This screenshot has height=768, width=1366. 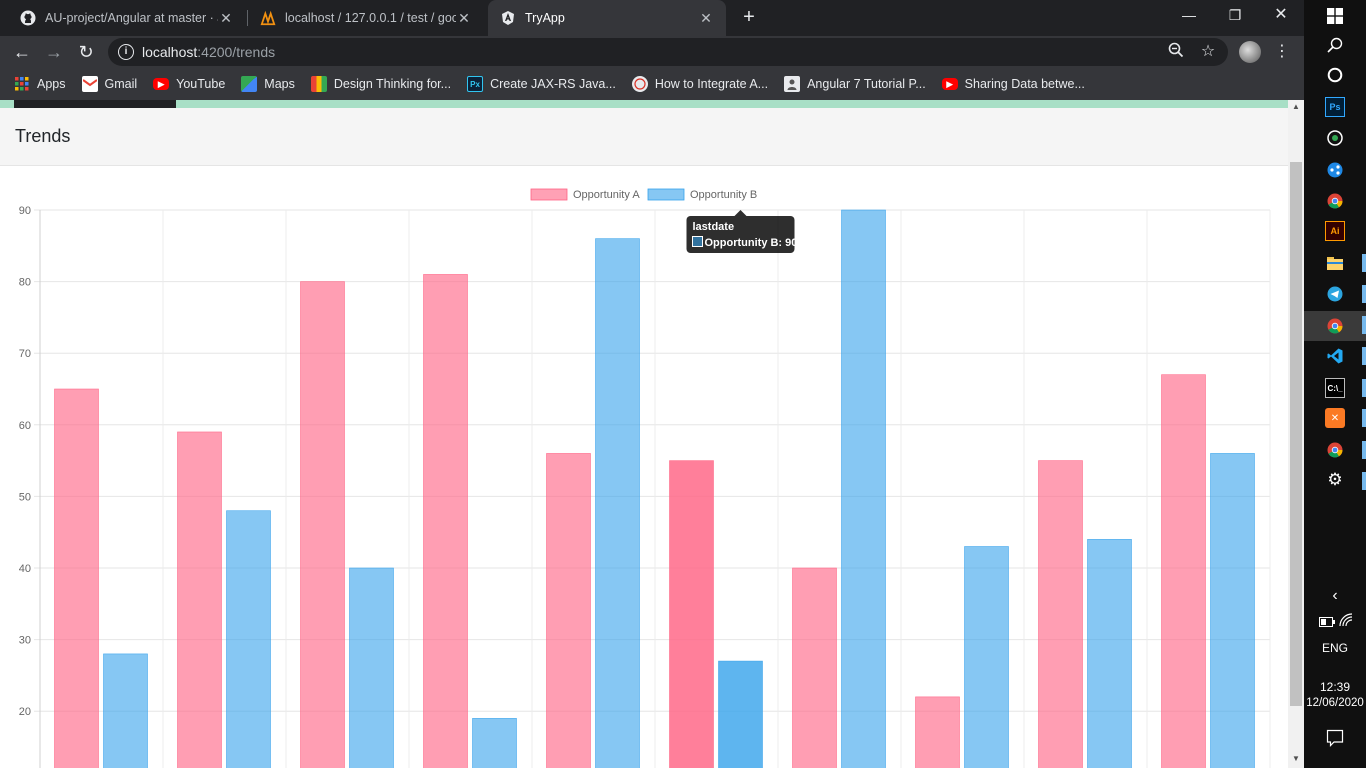 What do you see at coordinates (1335, 648) in the screenshot?
I see `language-indicator: ENG` at bounding box center [1335, 648].